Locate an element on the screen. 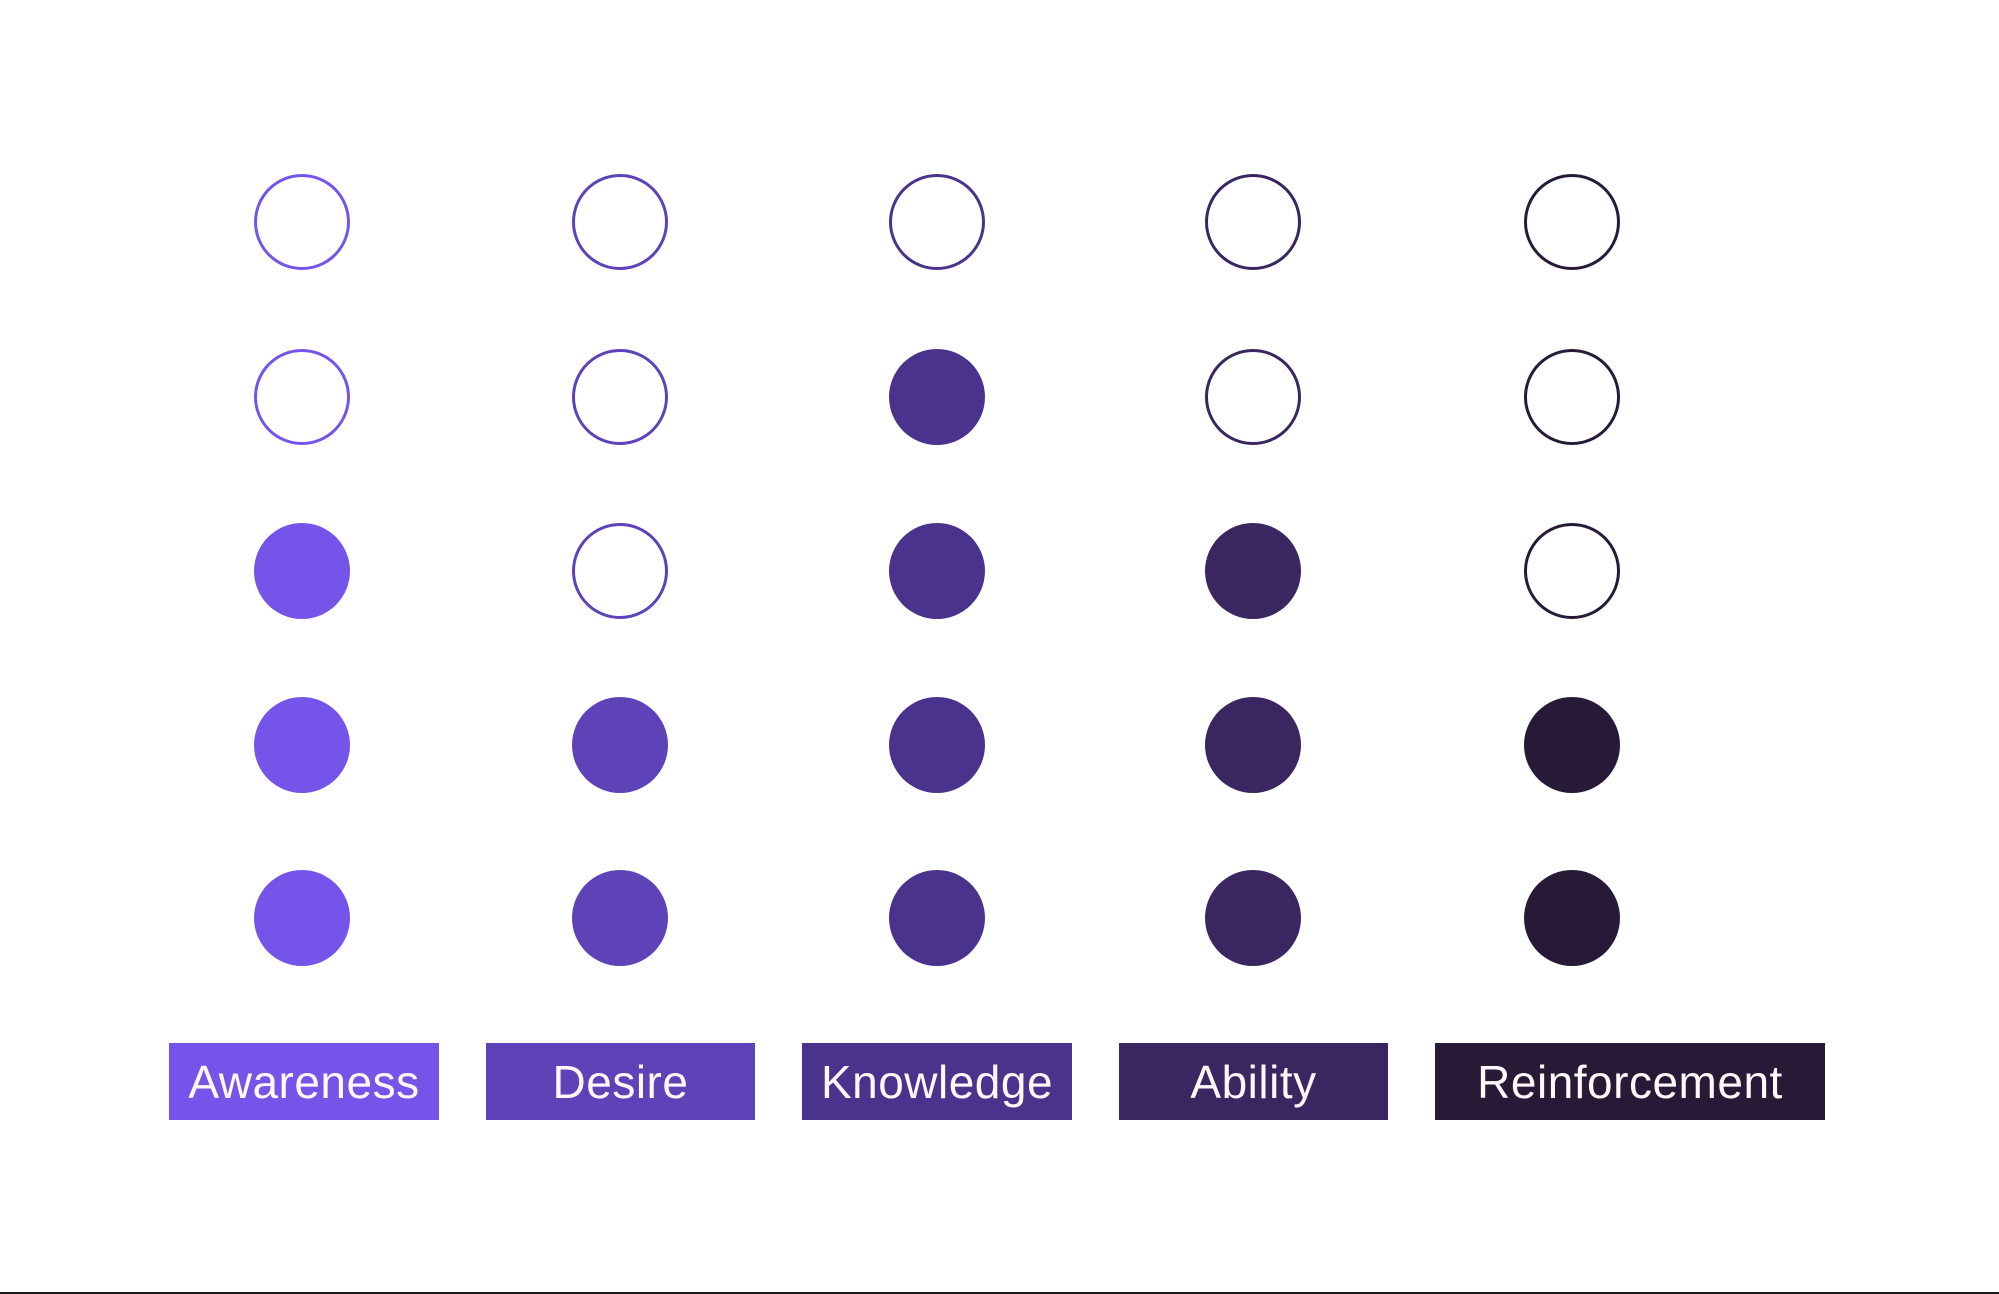 This screenshot has width=1999, height=1294. stage-label-ability: Ability is located at coordinates (1253, 1081).